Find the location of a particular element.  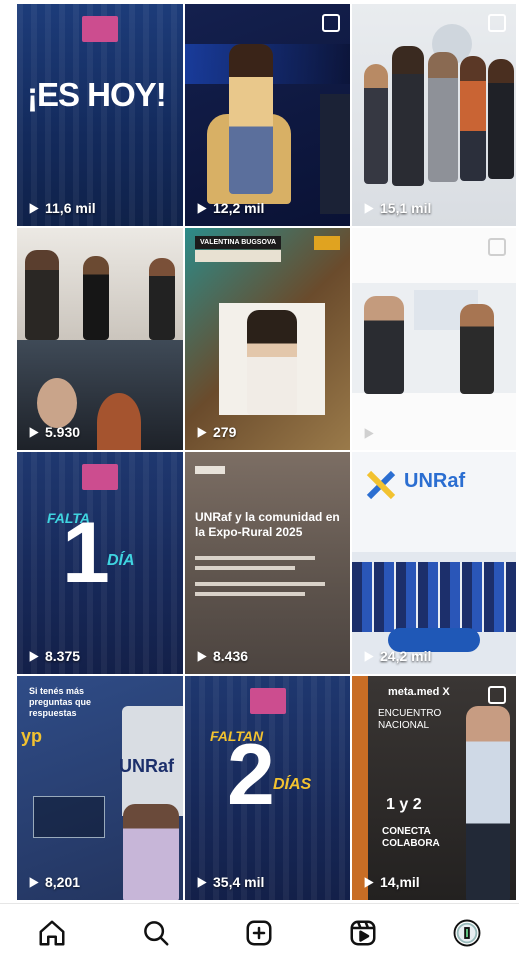

post-tile: ¡ES HOY! 11,6 mil is located at coordinates (101, 116).